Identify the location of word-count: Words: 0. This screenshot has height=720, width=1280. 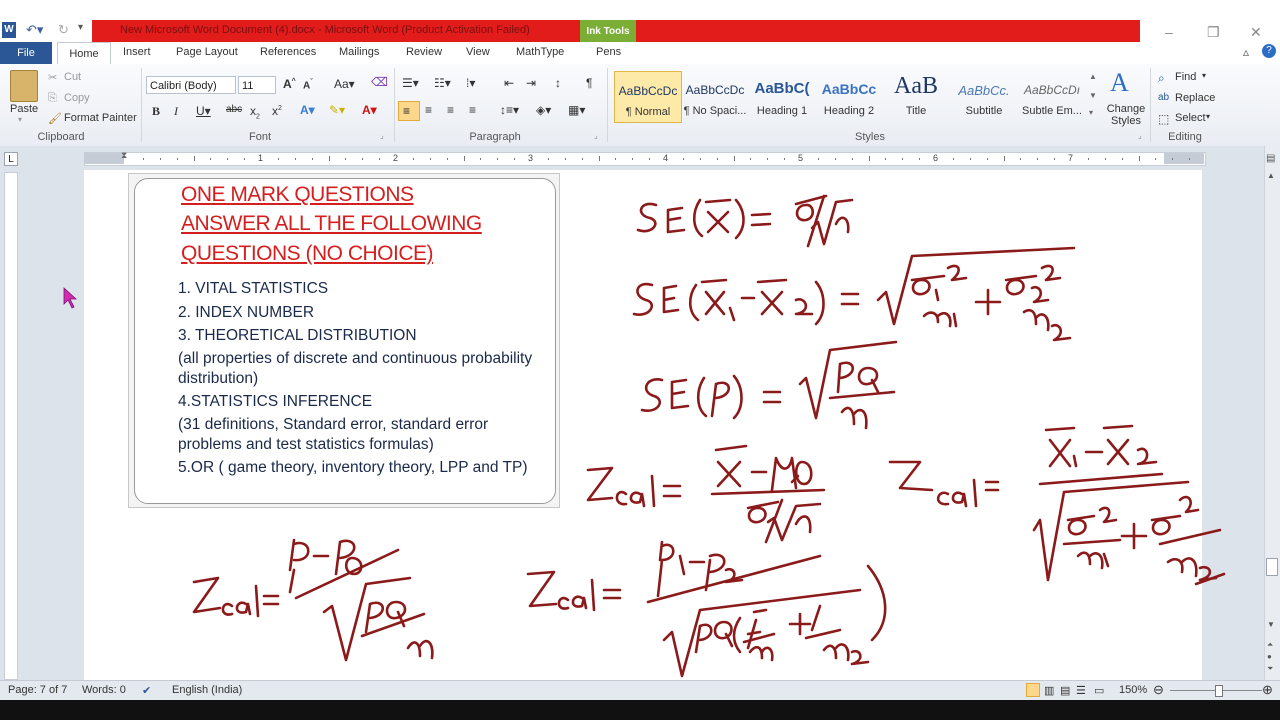
(104, 690).